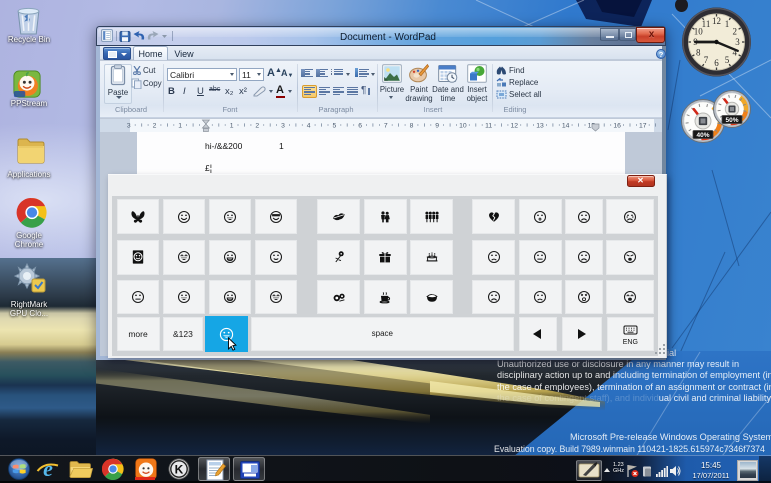 The image size is (771, 483). I want to click on svg-text: 10, so click(463, 125).